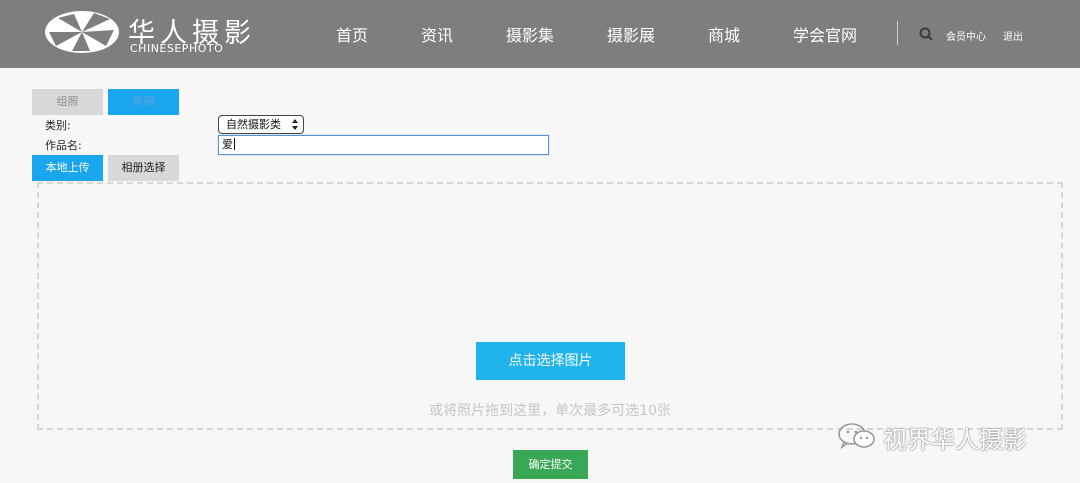  I want to click on watermark: 视界华人摄影, so click(952, 436).